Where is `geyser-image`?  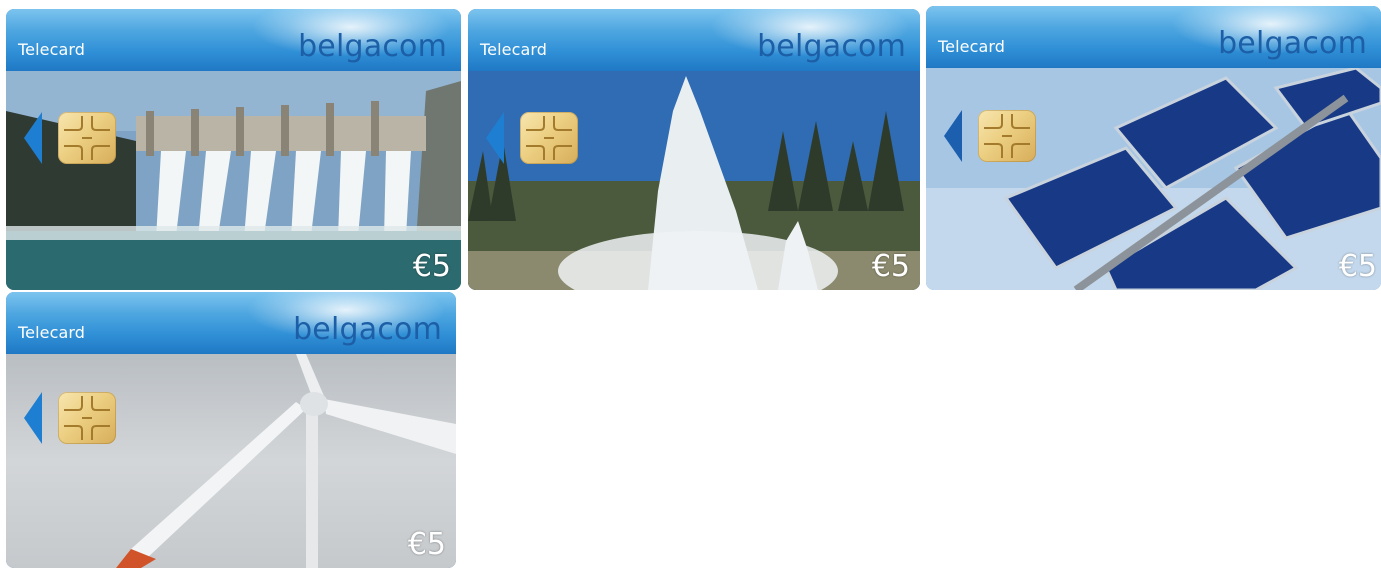
geyser-image is located at coordinates (694, 180).